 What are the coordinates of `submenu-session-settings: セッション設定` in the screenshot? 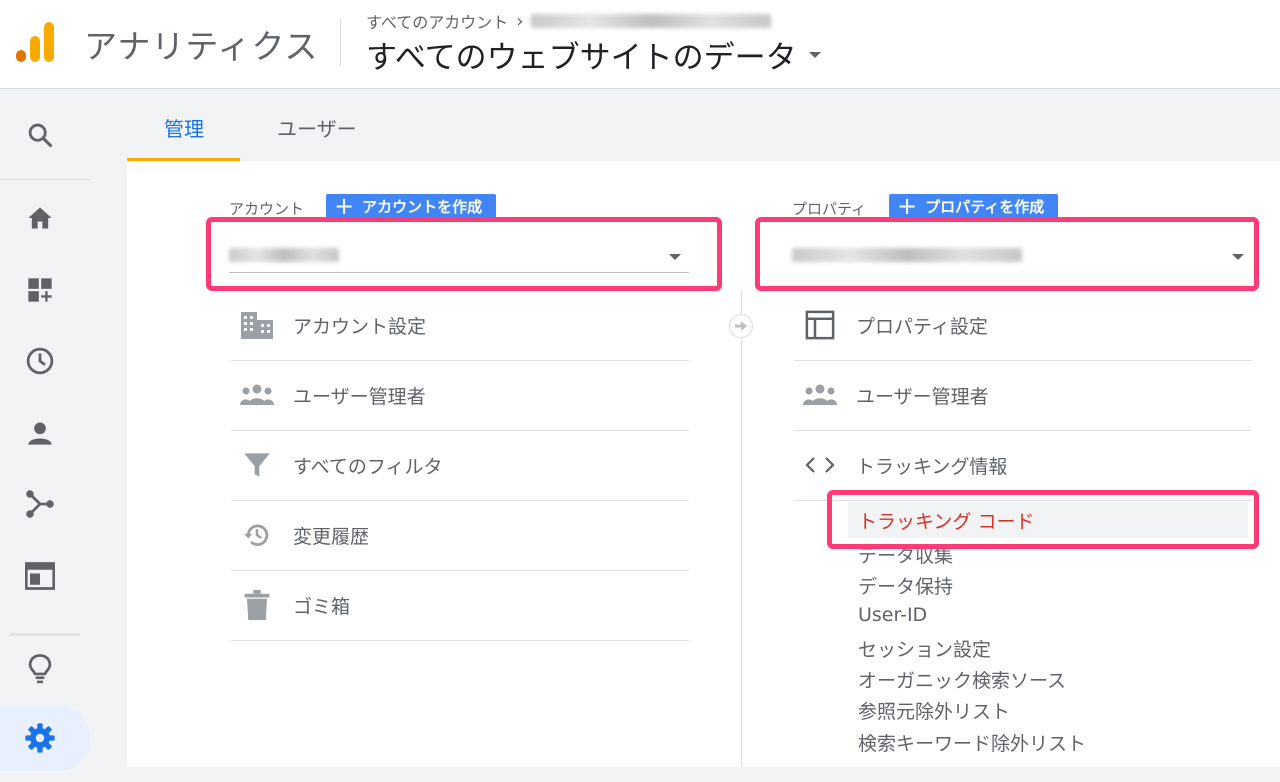 It's located at (924, 648).